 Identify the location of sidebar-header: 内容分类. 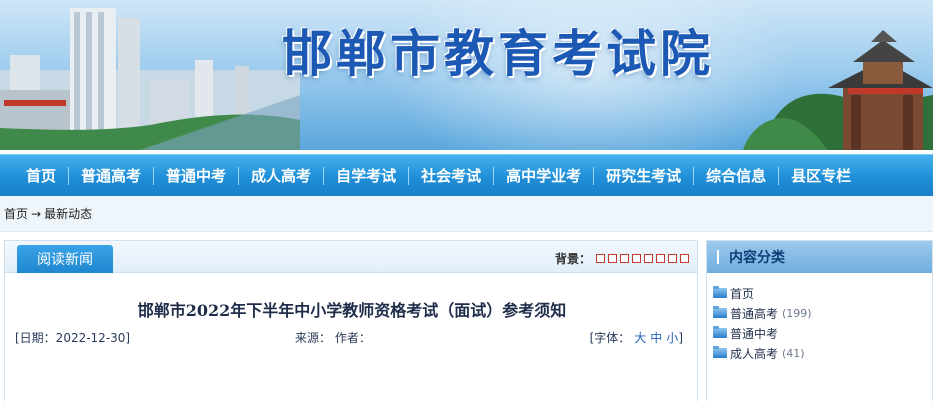
(819, 257).